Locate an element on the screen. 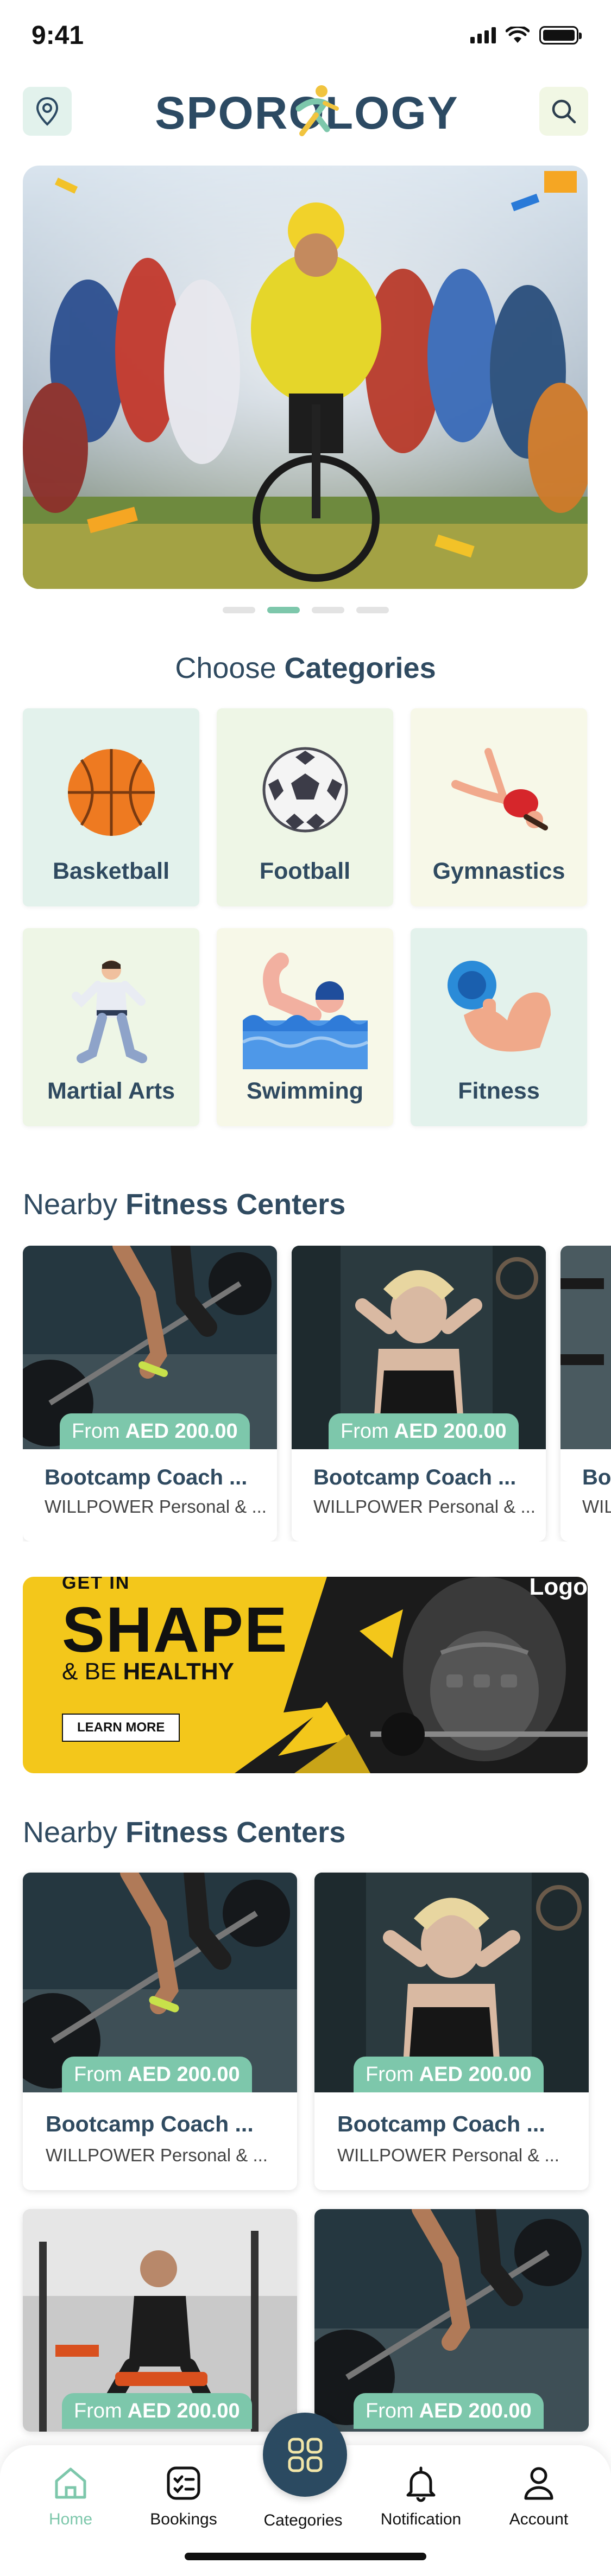 The height and width of the screenshot is (2576, 611). bookings-icon is located at coordinates (183, 2483).